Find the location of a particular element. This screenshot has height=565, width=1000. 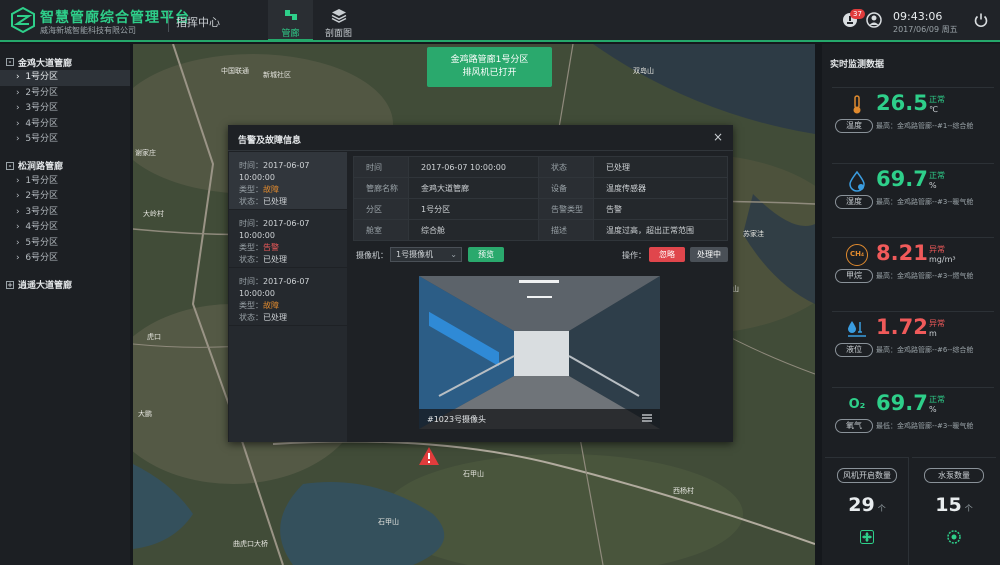

detail-key: 告警类型 is located at coordinates (565, 209).